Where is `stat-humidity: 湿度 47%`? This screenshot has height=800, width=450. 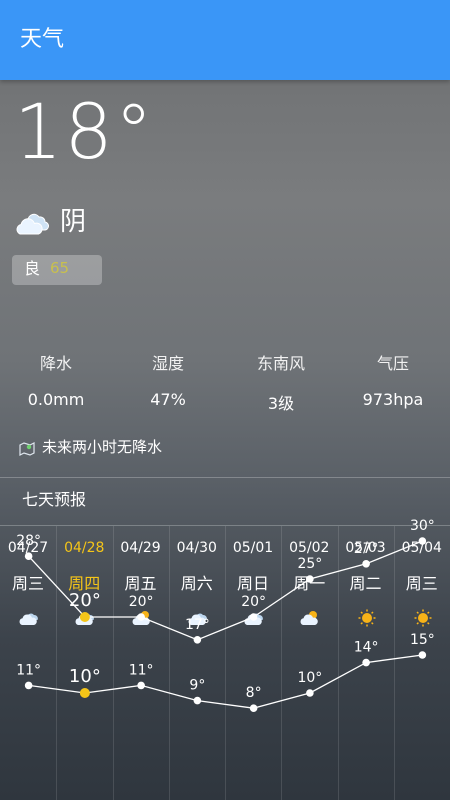
stat-humidity: 湿度 47% is located at coordinates (168, 379).